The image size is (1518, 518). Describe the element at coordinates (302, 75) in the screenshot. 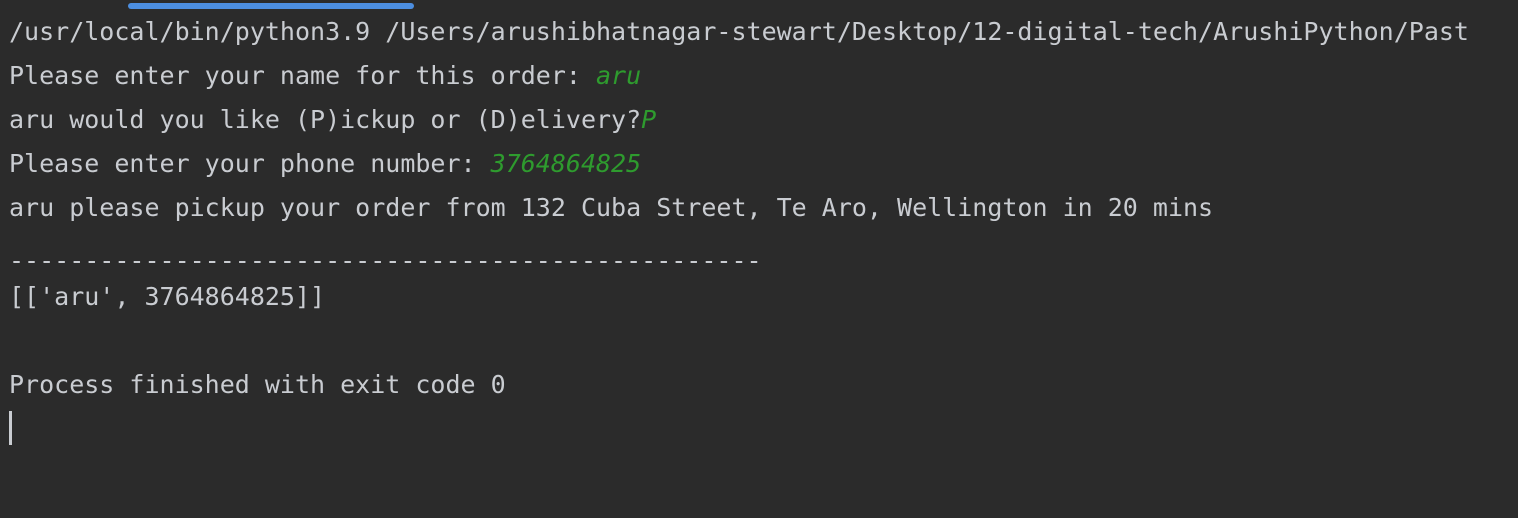

I see `name-prompt-text: Please enter your name for this order:` at that location.